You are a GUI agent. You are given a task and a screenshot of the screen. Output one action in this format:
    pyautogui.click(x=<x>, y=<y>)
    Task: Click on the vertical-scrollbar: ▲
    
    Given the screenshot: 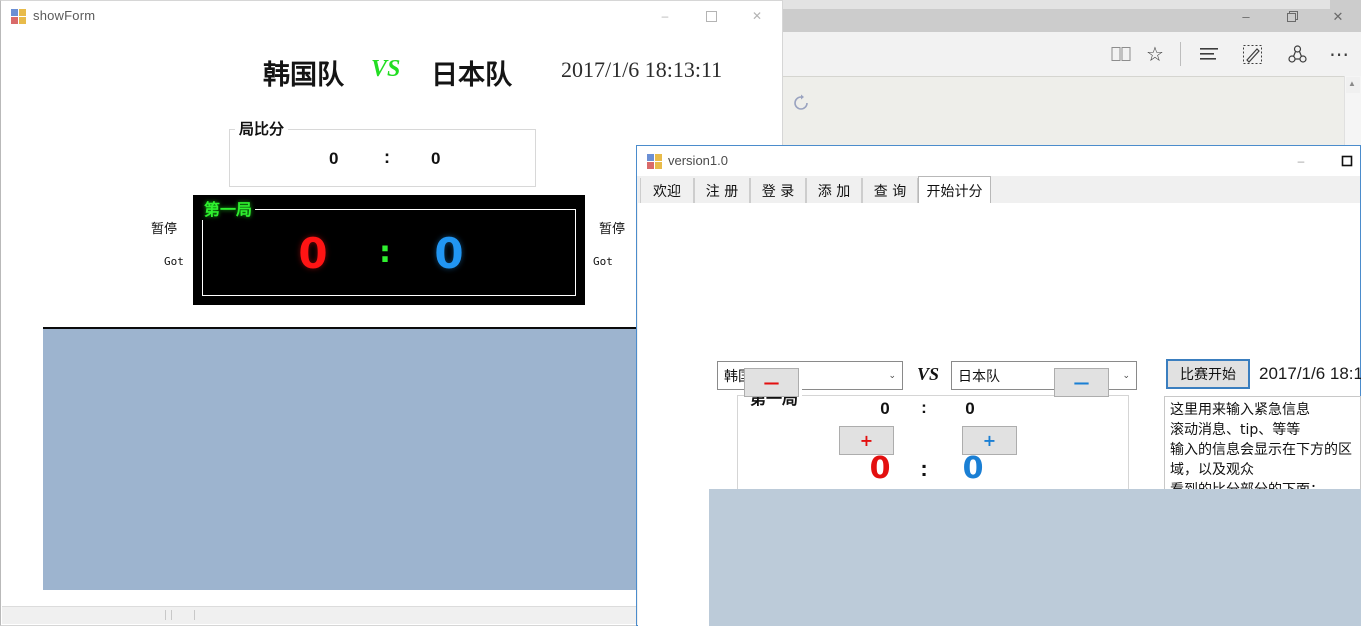 What is the action you would take?
    pyautogui.click(x=1352, y=112)
    